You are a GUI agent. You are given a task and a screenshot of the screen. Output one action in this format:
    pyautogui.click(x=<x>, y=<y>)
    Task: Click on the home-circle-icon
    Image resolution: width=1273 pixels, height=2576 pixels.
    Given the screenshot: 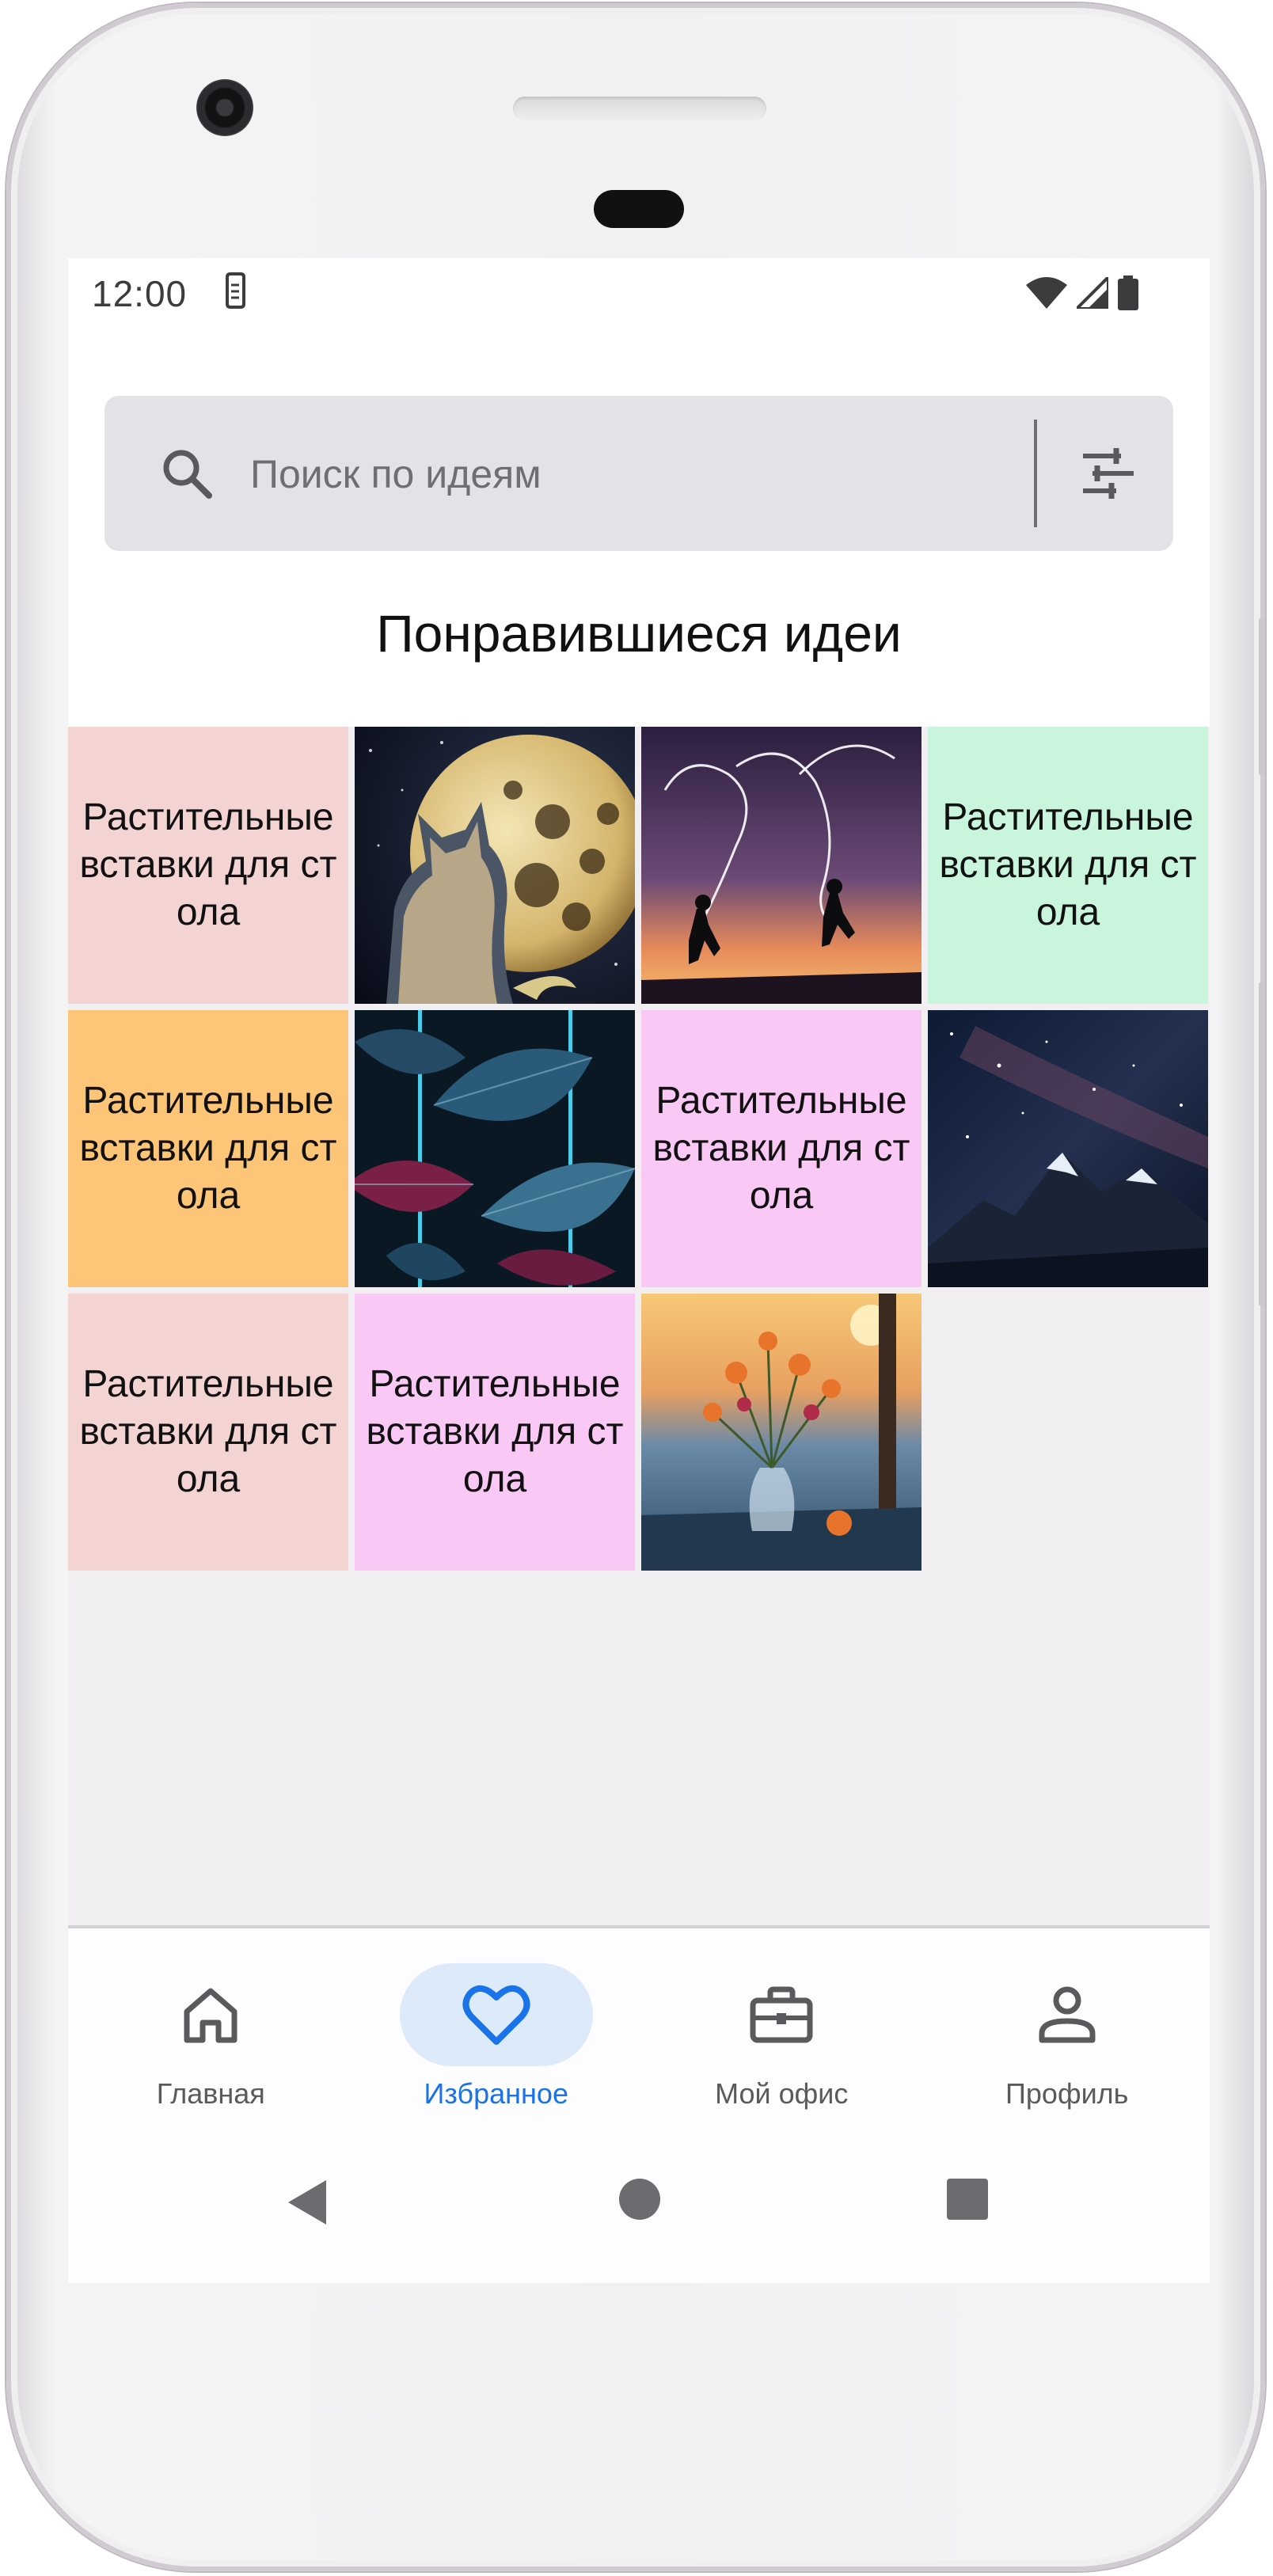 What is the action you would take?
    pyautogui.click(x=640, y=2199)
    